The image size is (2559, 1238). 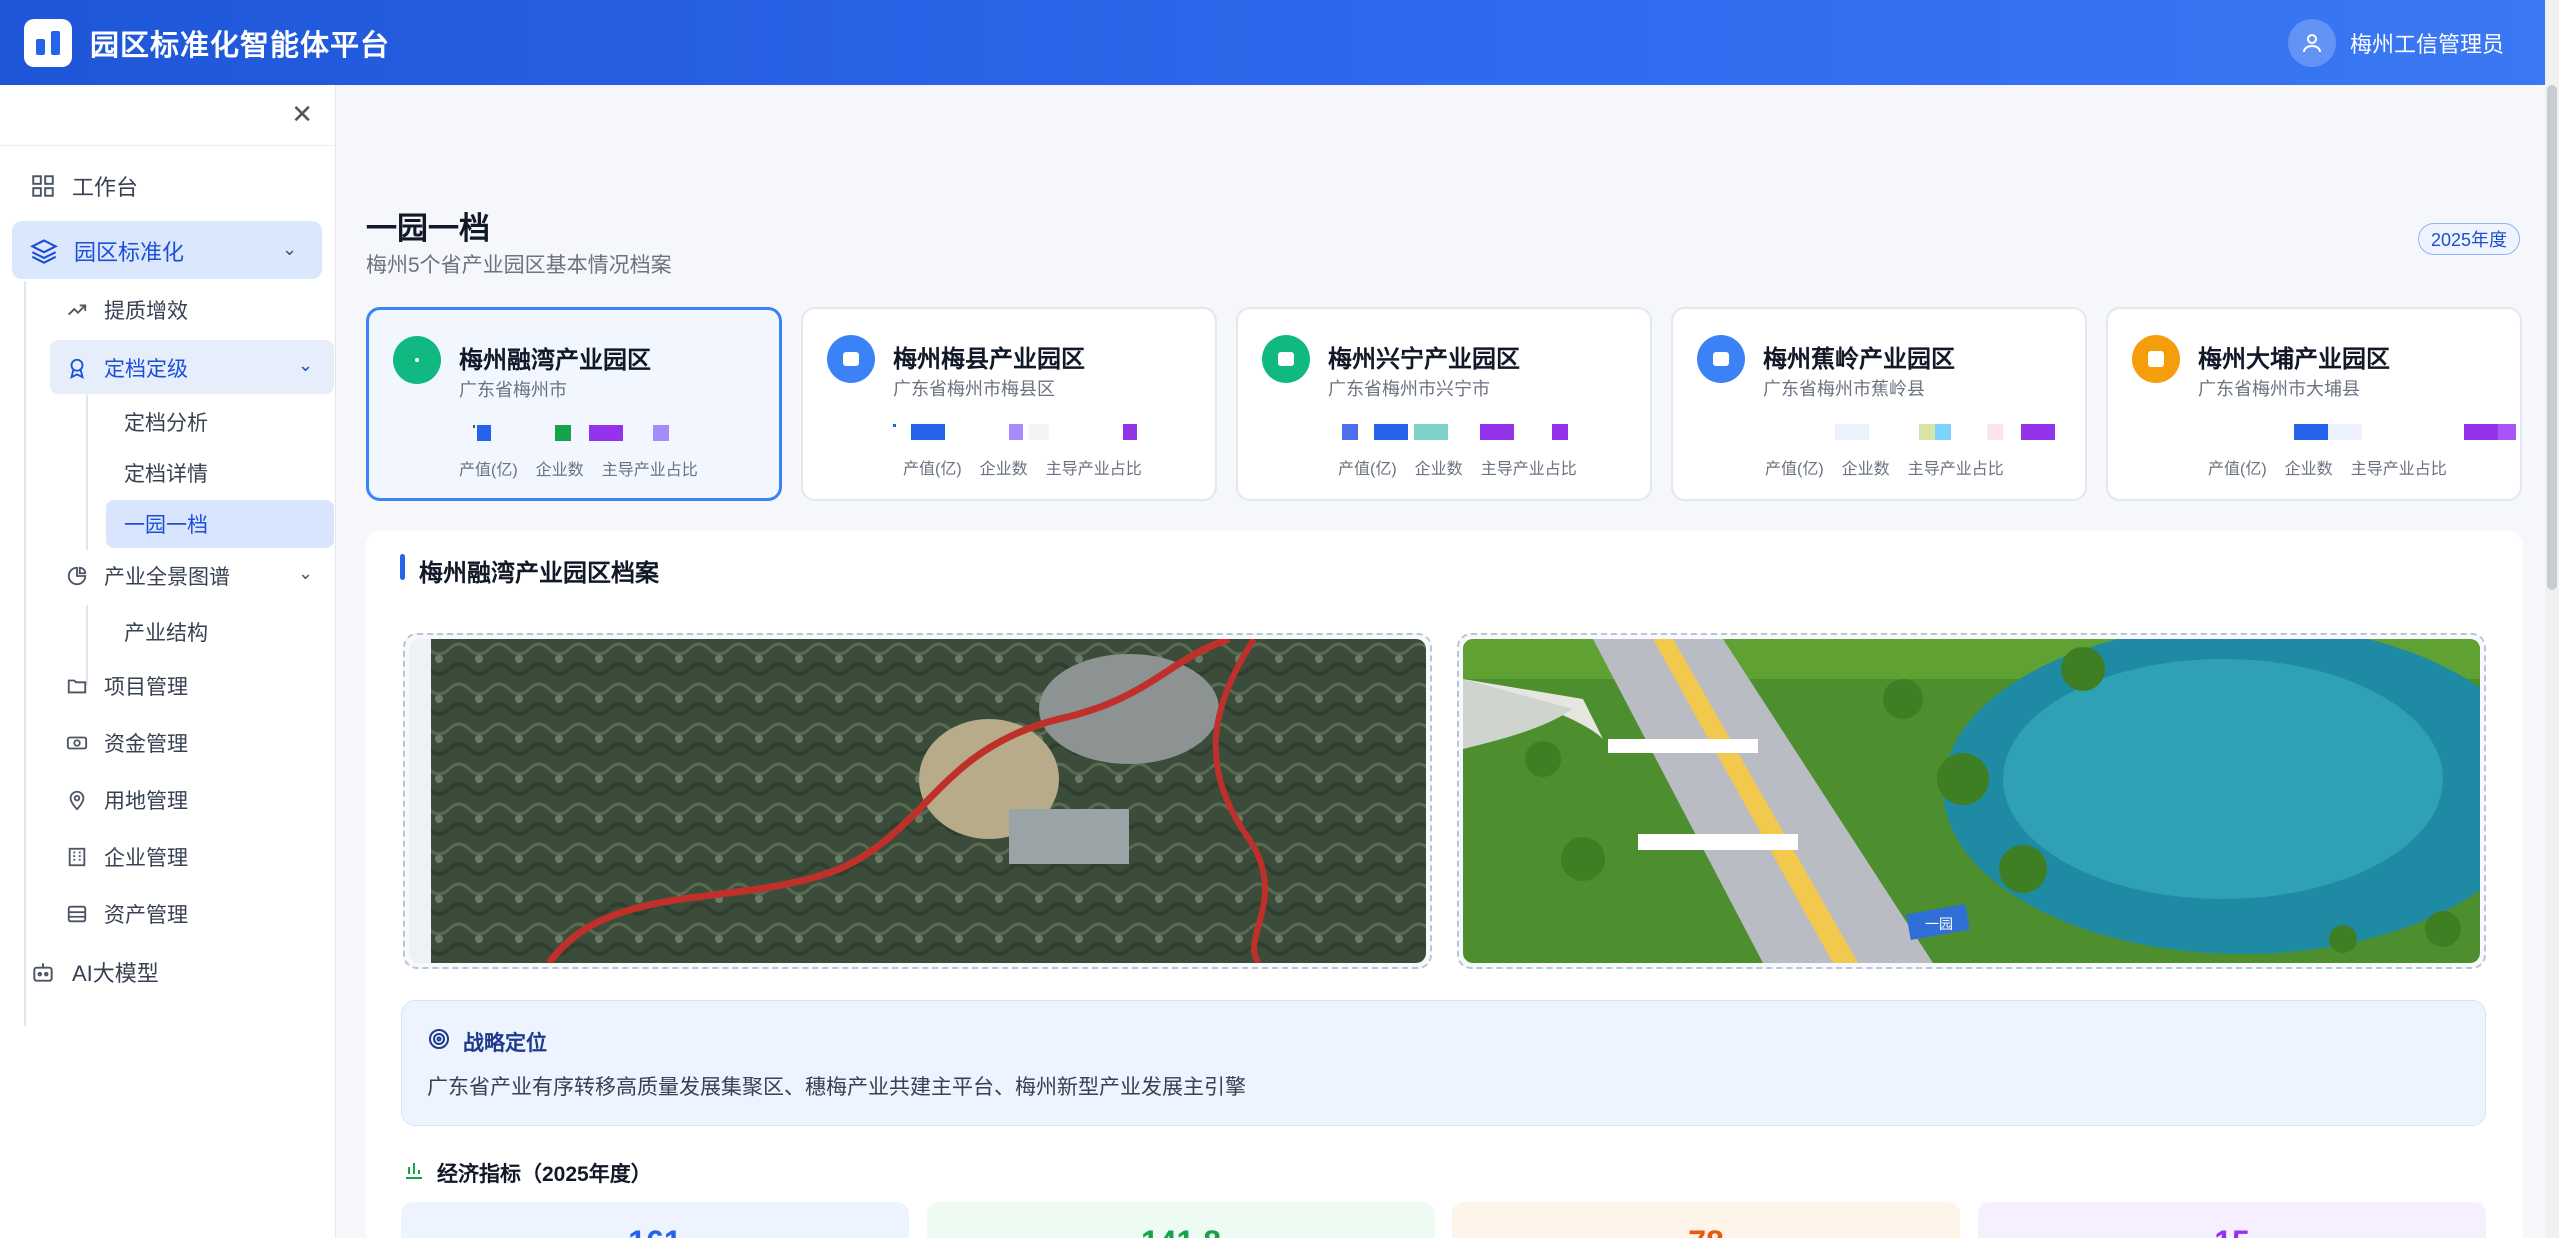 I want to click on sidebar-divider, so click(x=167, y=145).